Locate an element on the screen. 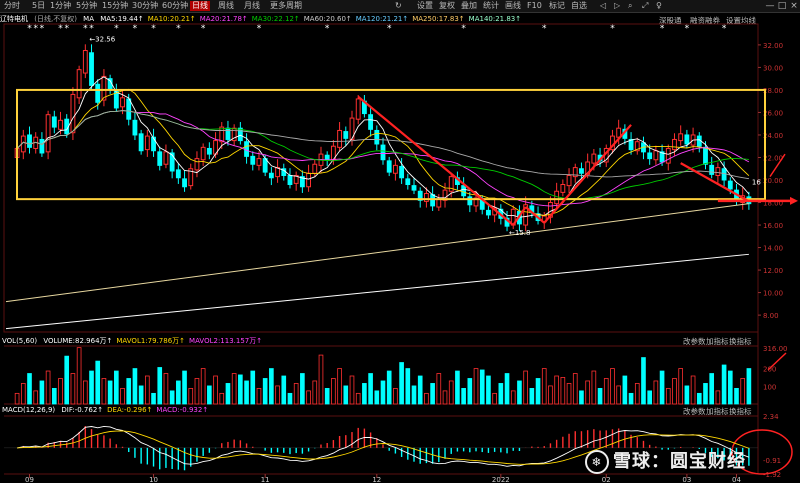 The height and width of the screenshot is (483, 800). signal-star-15: * is located at coordinates (463, 29).